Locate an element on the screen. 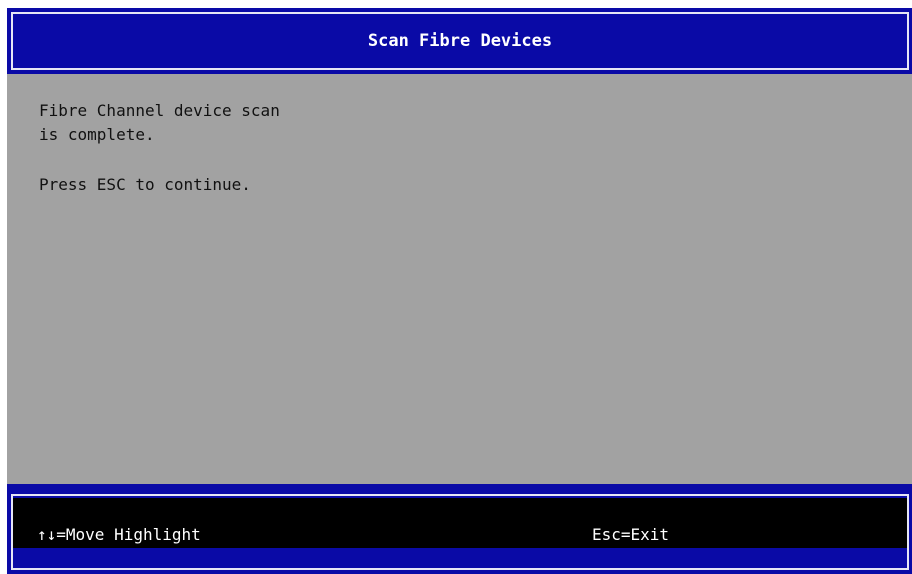 The width and height of the screenshot is (912, 574). title-bar: Scan Fibre Devices is located at coordinates (459, 41).